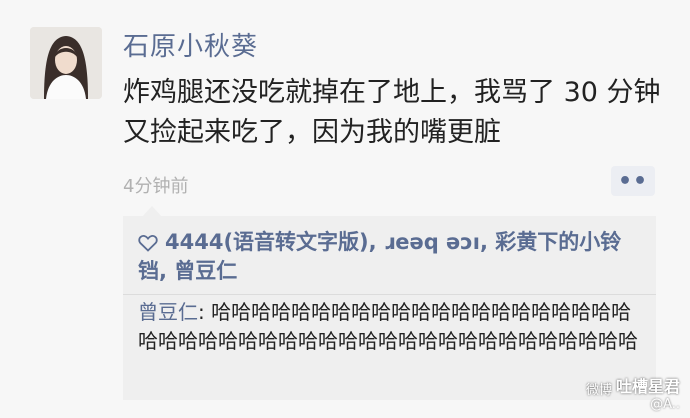 Image resolution: width=690 pixels, height=418 pixels. What do you see at coordinates (168, 312) in the screenshot?
I see `comment-author: 曾豆仁` at bounding box center [168, 312].